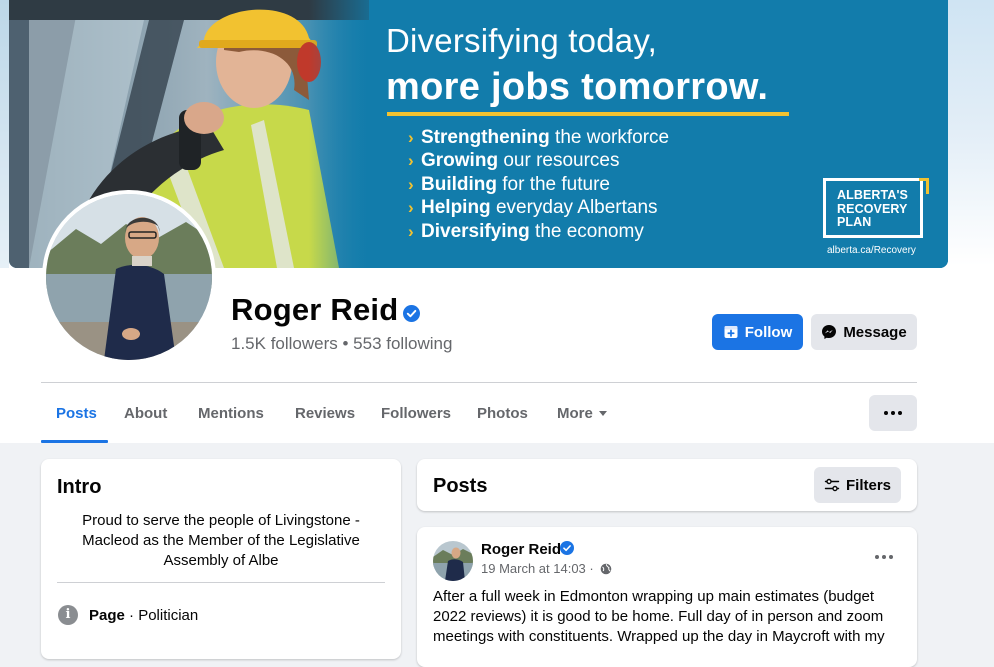 The width and height of the screenshot is (994, 667). What do you see at coordinates (667, 485) in the screenshot?
I see `posts-header-card: Posts Filters` at bounding box center [667, 485].